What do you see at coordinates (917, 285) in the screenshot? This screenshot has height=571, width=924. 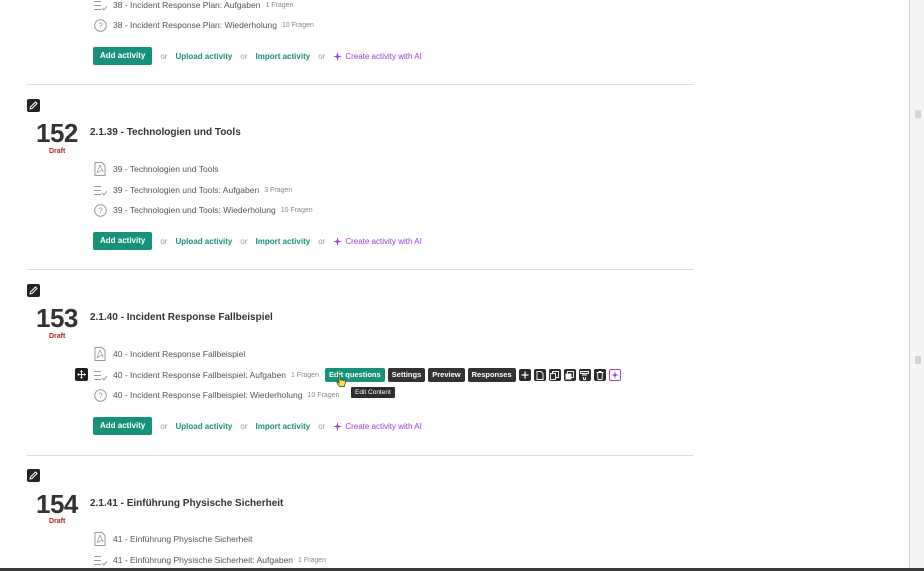 I see `scrollbar` at bounding box center [917, 285].